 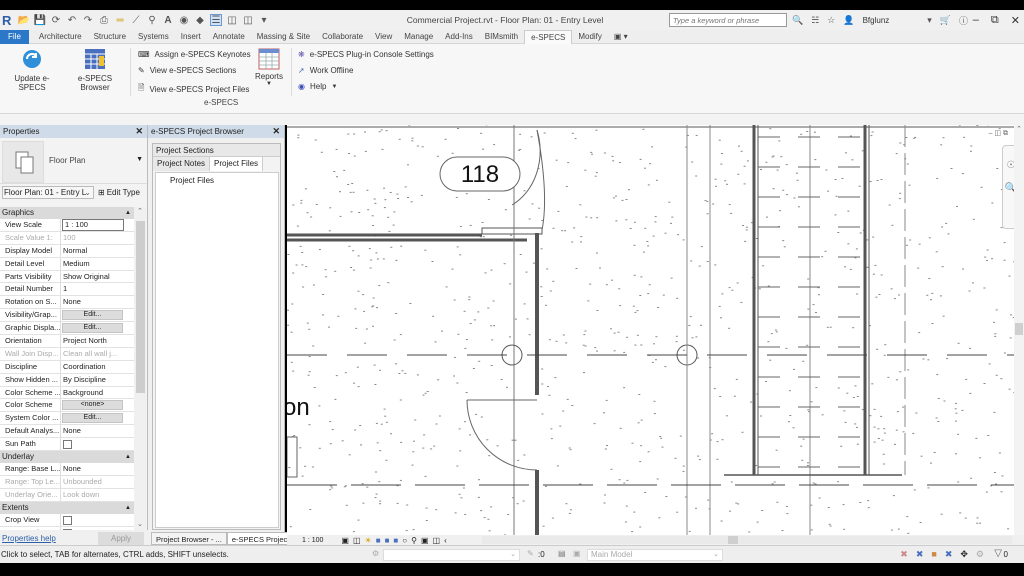 What do you see at coordinates (182, 164) in the screenshot?
I see `tab-project-notes: Project Notes` at bounding box center [182, 164].